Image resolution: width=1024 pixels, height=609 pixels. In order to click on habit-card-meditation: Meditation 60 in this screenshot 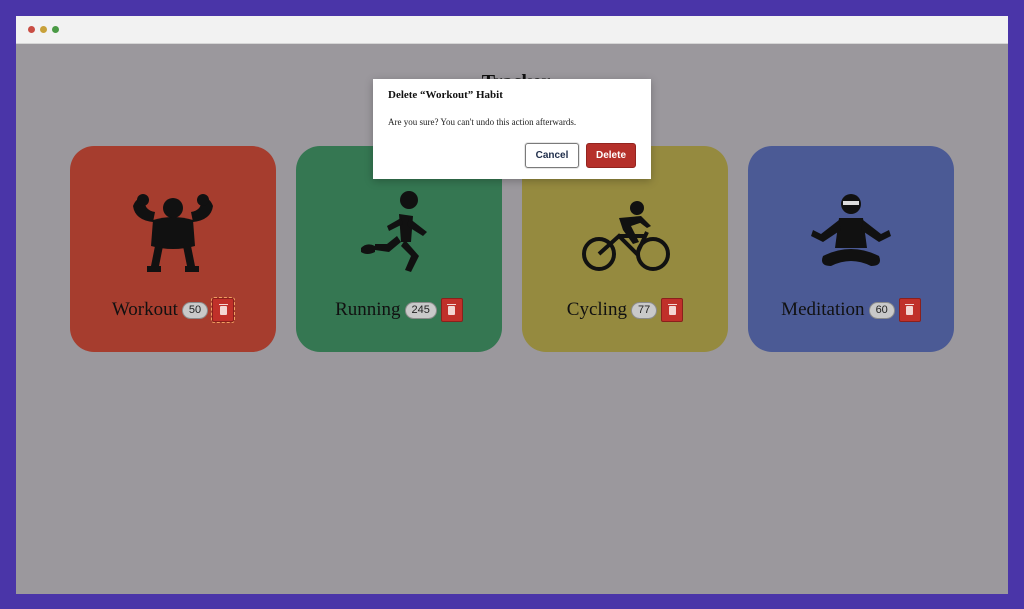, I will do `click(851, 249)`.